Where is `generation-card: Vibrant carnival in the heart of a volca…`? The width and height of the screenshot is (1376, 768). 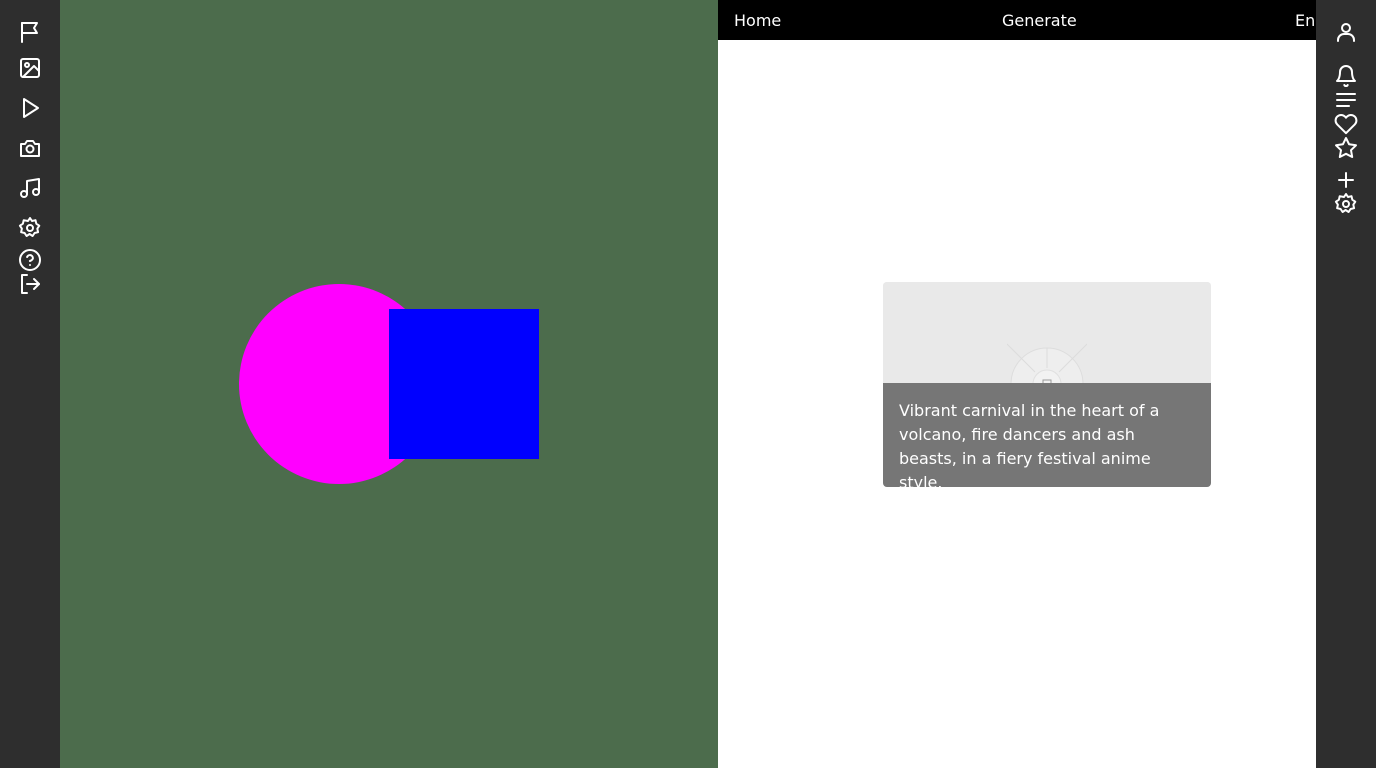
generation-card: Vibrant carnival in the heart of a volca… is located at coordinates (1047, 384).